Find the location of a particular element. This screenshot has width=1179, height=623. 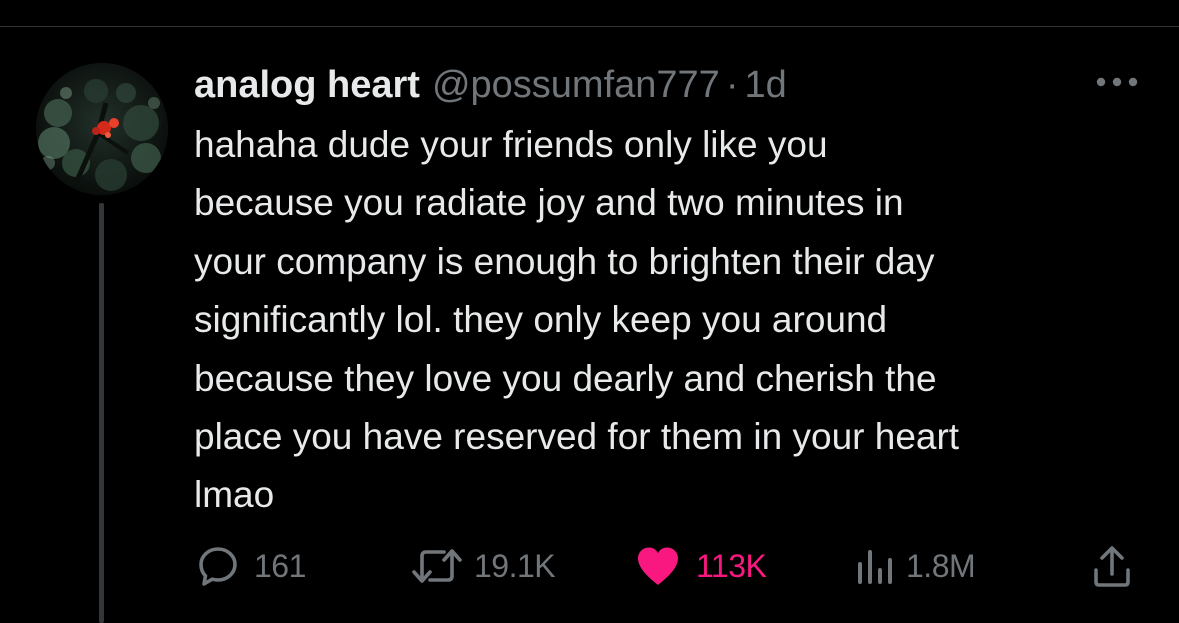

views-count: 1.8M is located at coordinates (941, 565).